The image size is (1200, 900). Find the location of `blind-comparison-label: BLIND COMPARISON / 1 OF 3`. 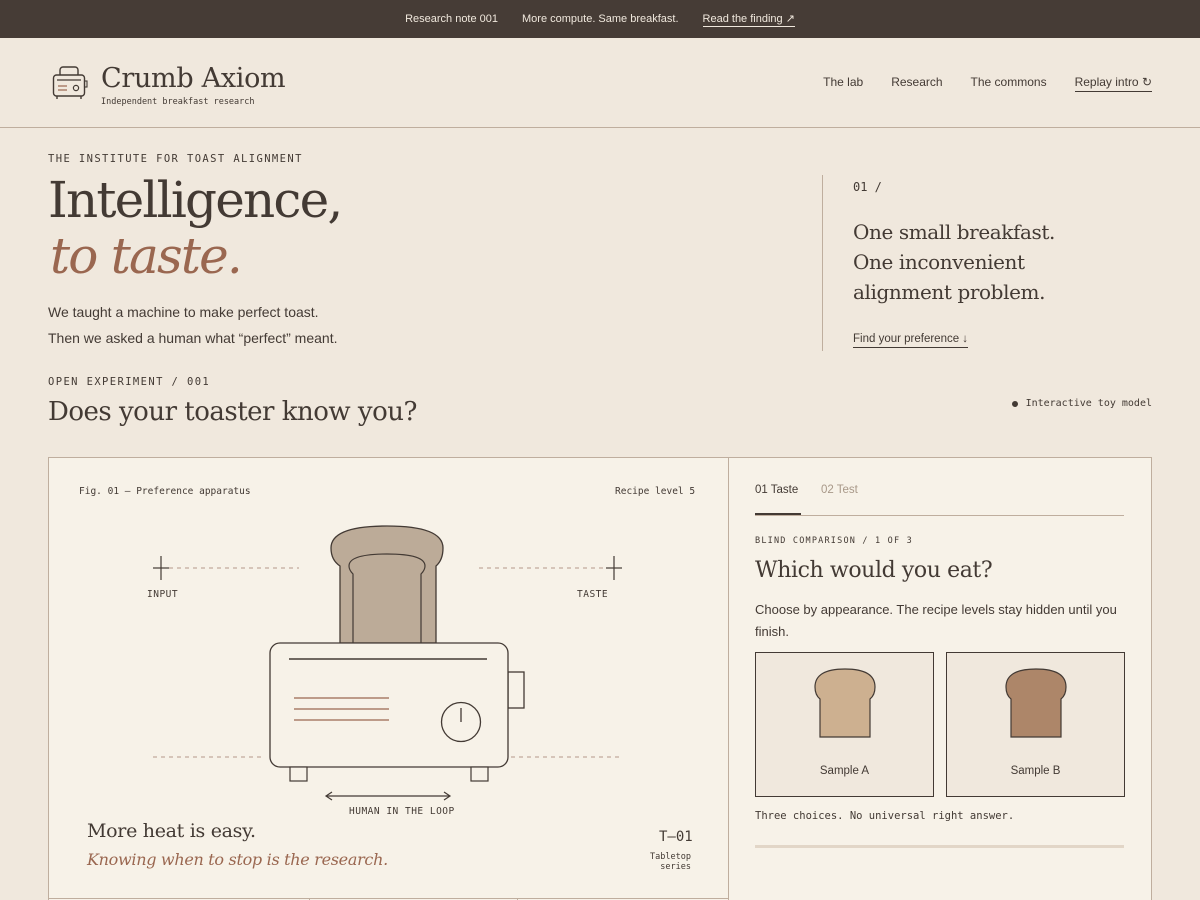

blind-comparison-label: BLIND COMPARISON / 1 OF 3 is located at coordinates (834, 541).